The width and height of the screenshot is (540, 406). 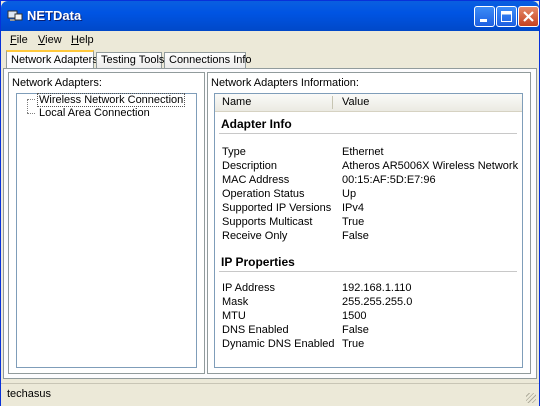 What do you see at coordinates (506, 16) in the screenshot?
I see `maximize-button` at bounding box center [506, 16].